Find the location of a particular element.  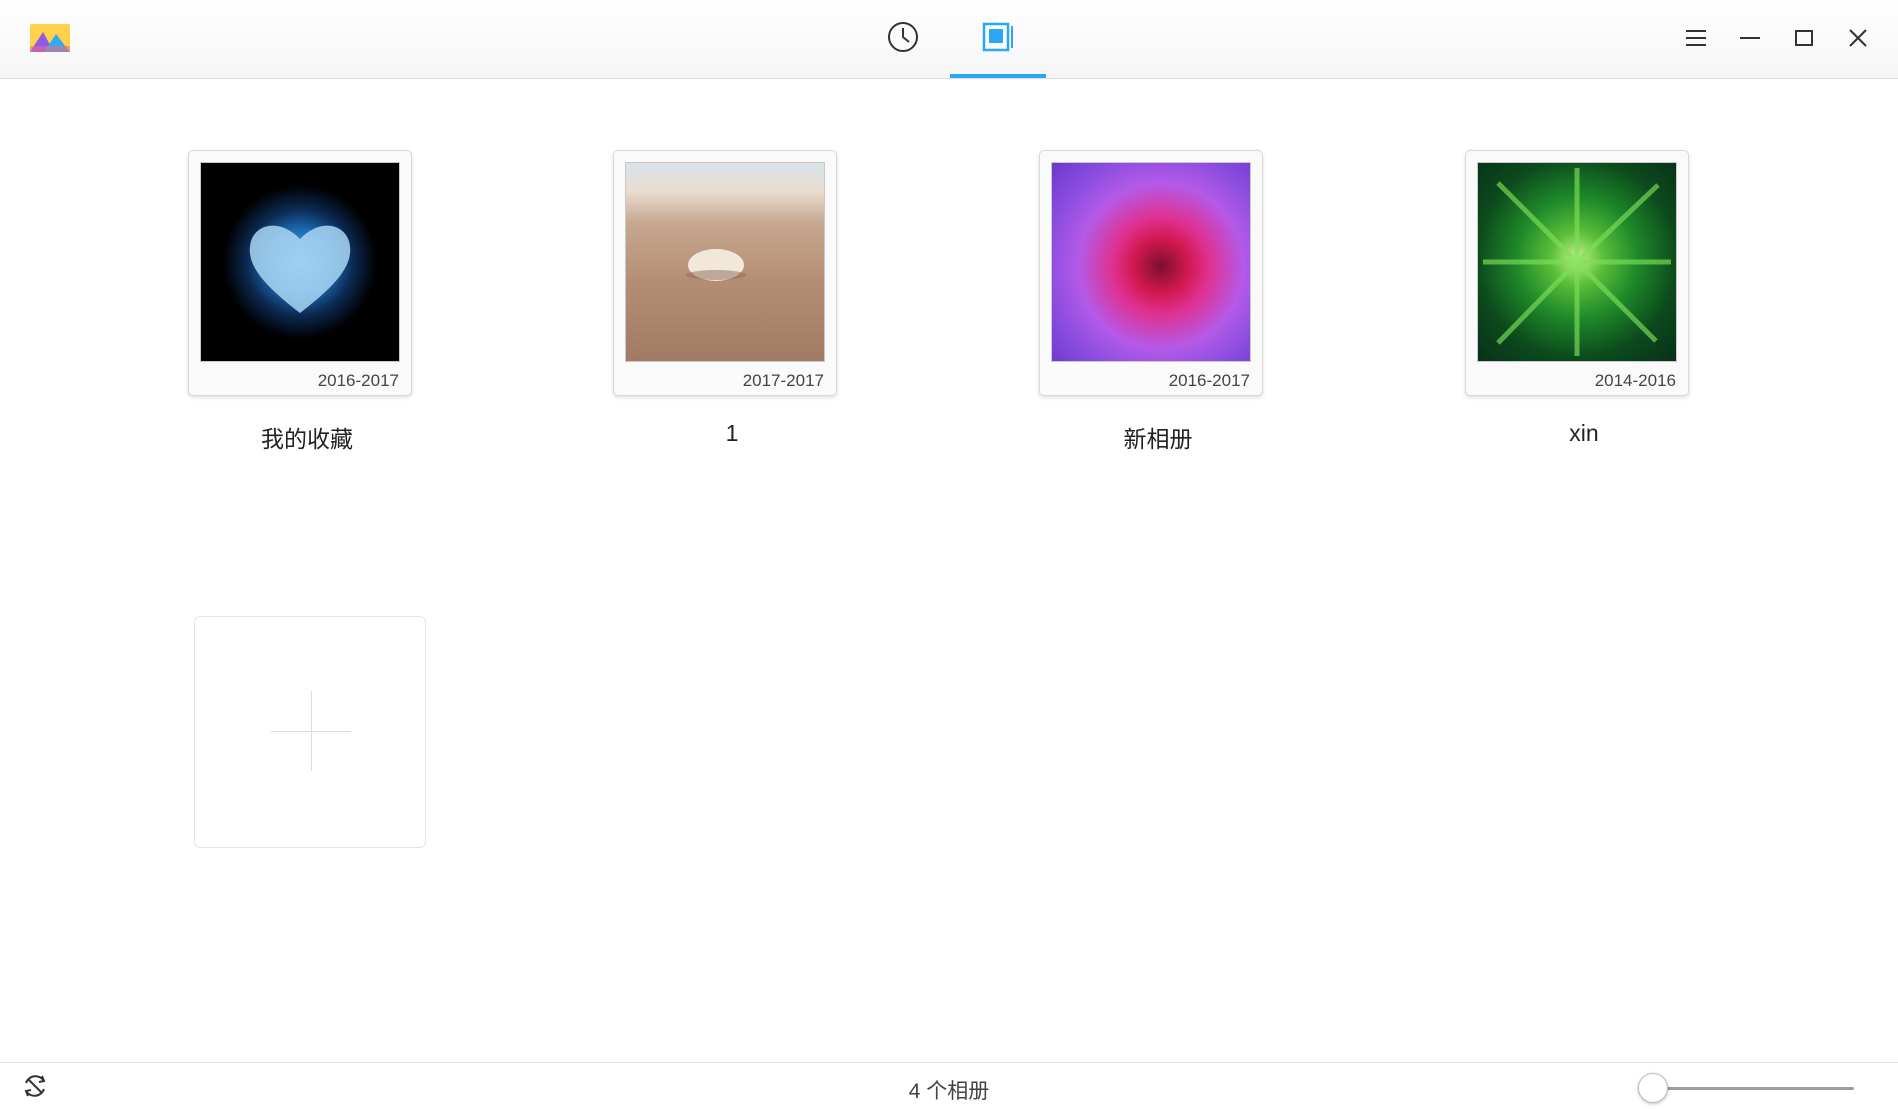

minimize-button is located at coordinates (1750, 40).